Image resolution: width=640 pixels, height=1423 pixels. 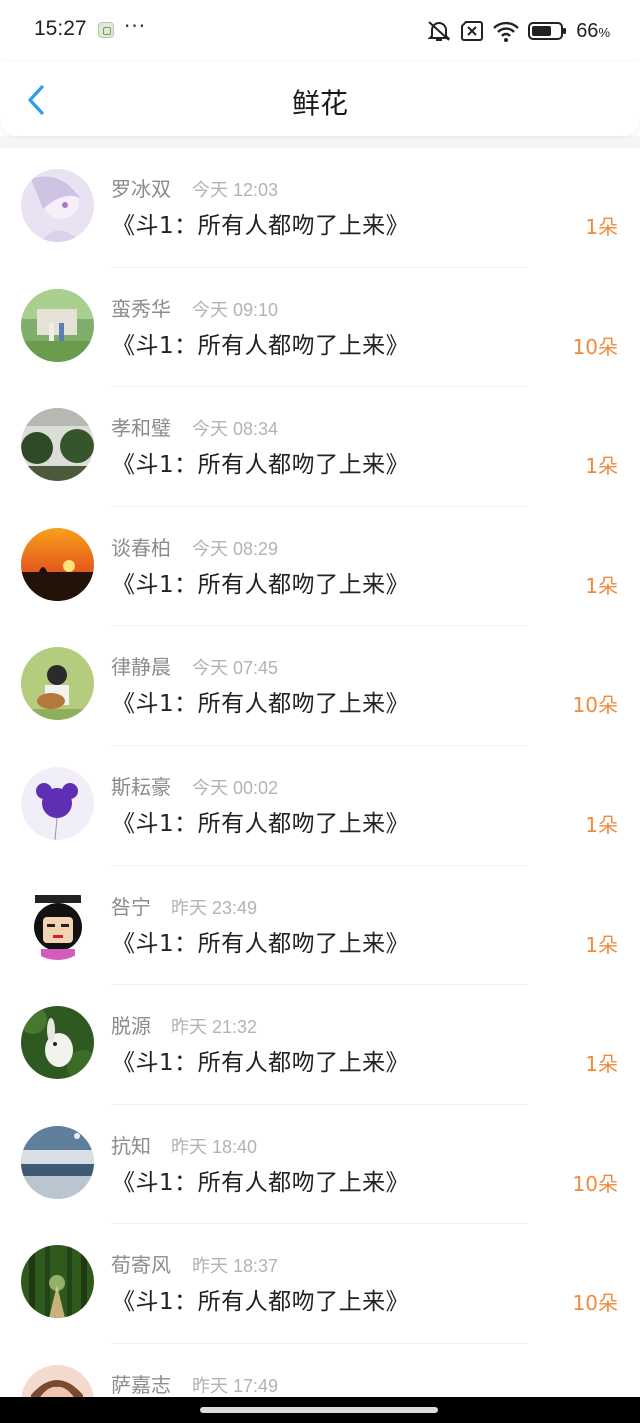 I want to click on sender-name: 斯耘豪, so click(x=141, y=786).